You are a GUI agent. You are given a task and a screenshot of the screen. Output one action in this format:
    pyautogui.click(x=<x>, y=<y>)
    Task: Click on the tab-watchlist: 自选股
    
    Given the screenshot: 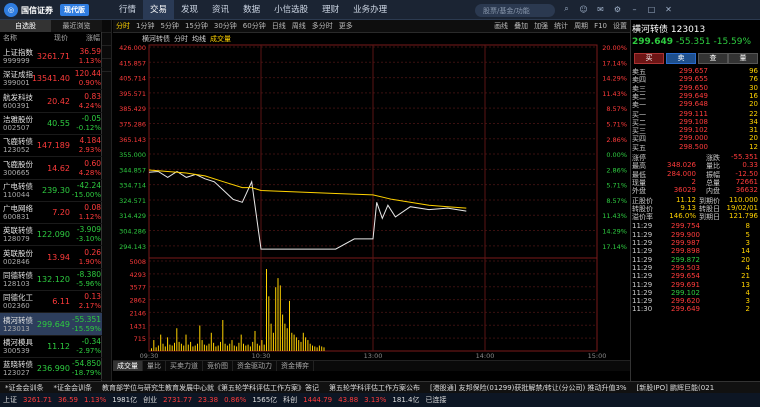 What is the action you would take?
    pyautogui.click(x=25, y=26)
    